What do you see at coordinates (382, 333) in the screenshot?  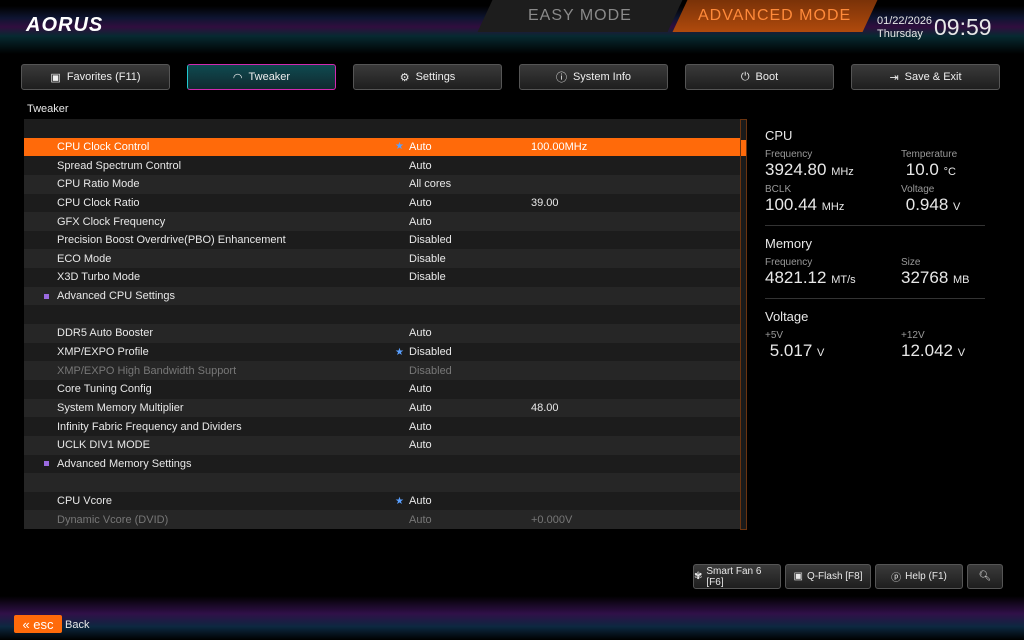 I see `setting-row: DDR5 Auto Booster Auto` at bounding box center [382, 333].